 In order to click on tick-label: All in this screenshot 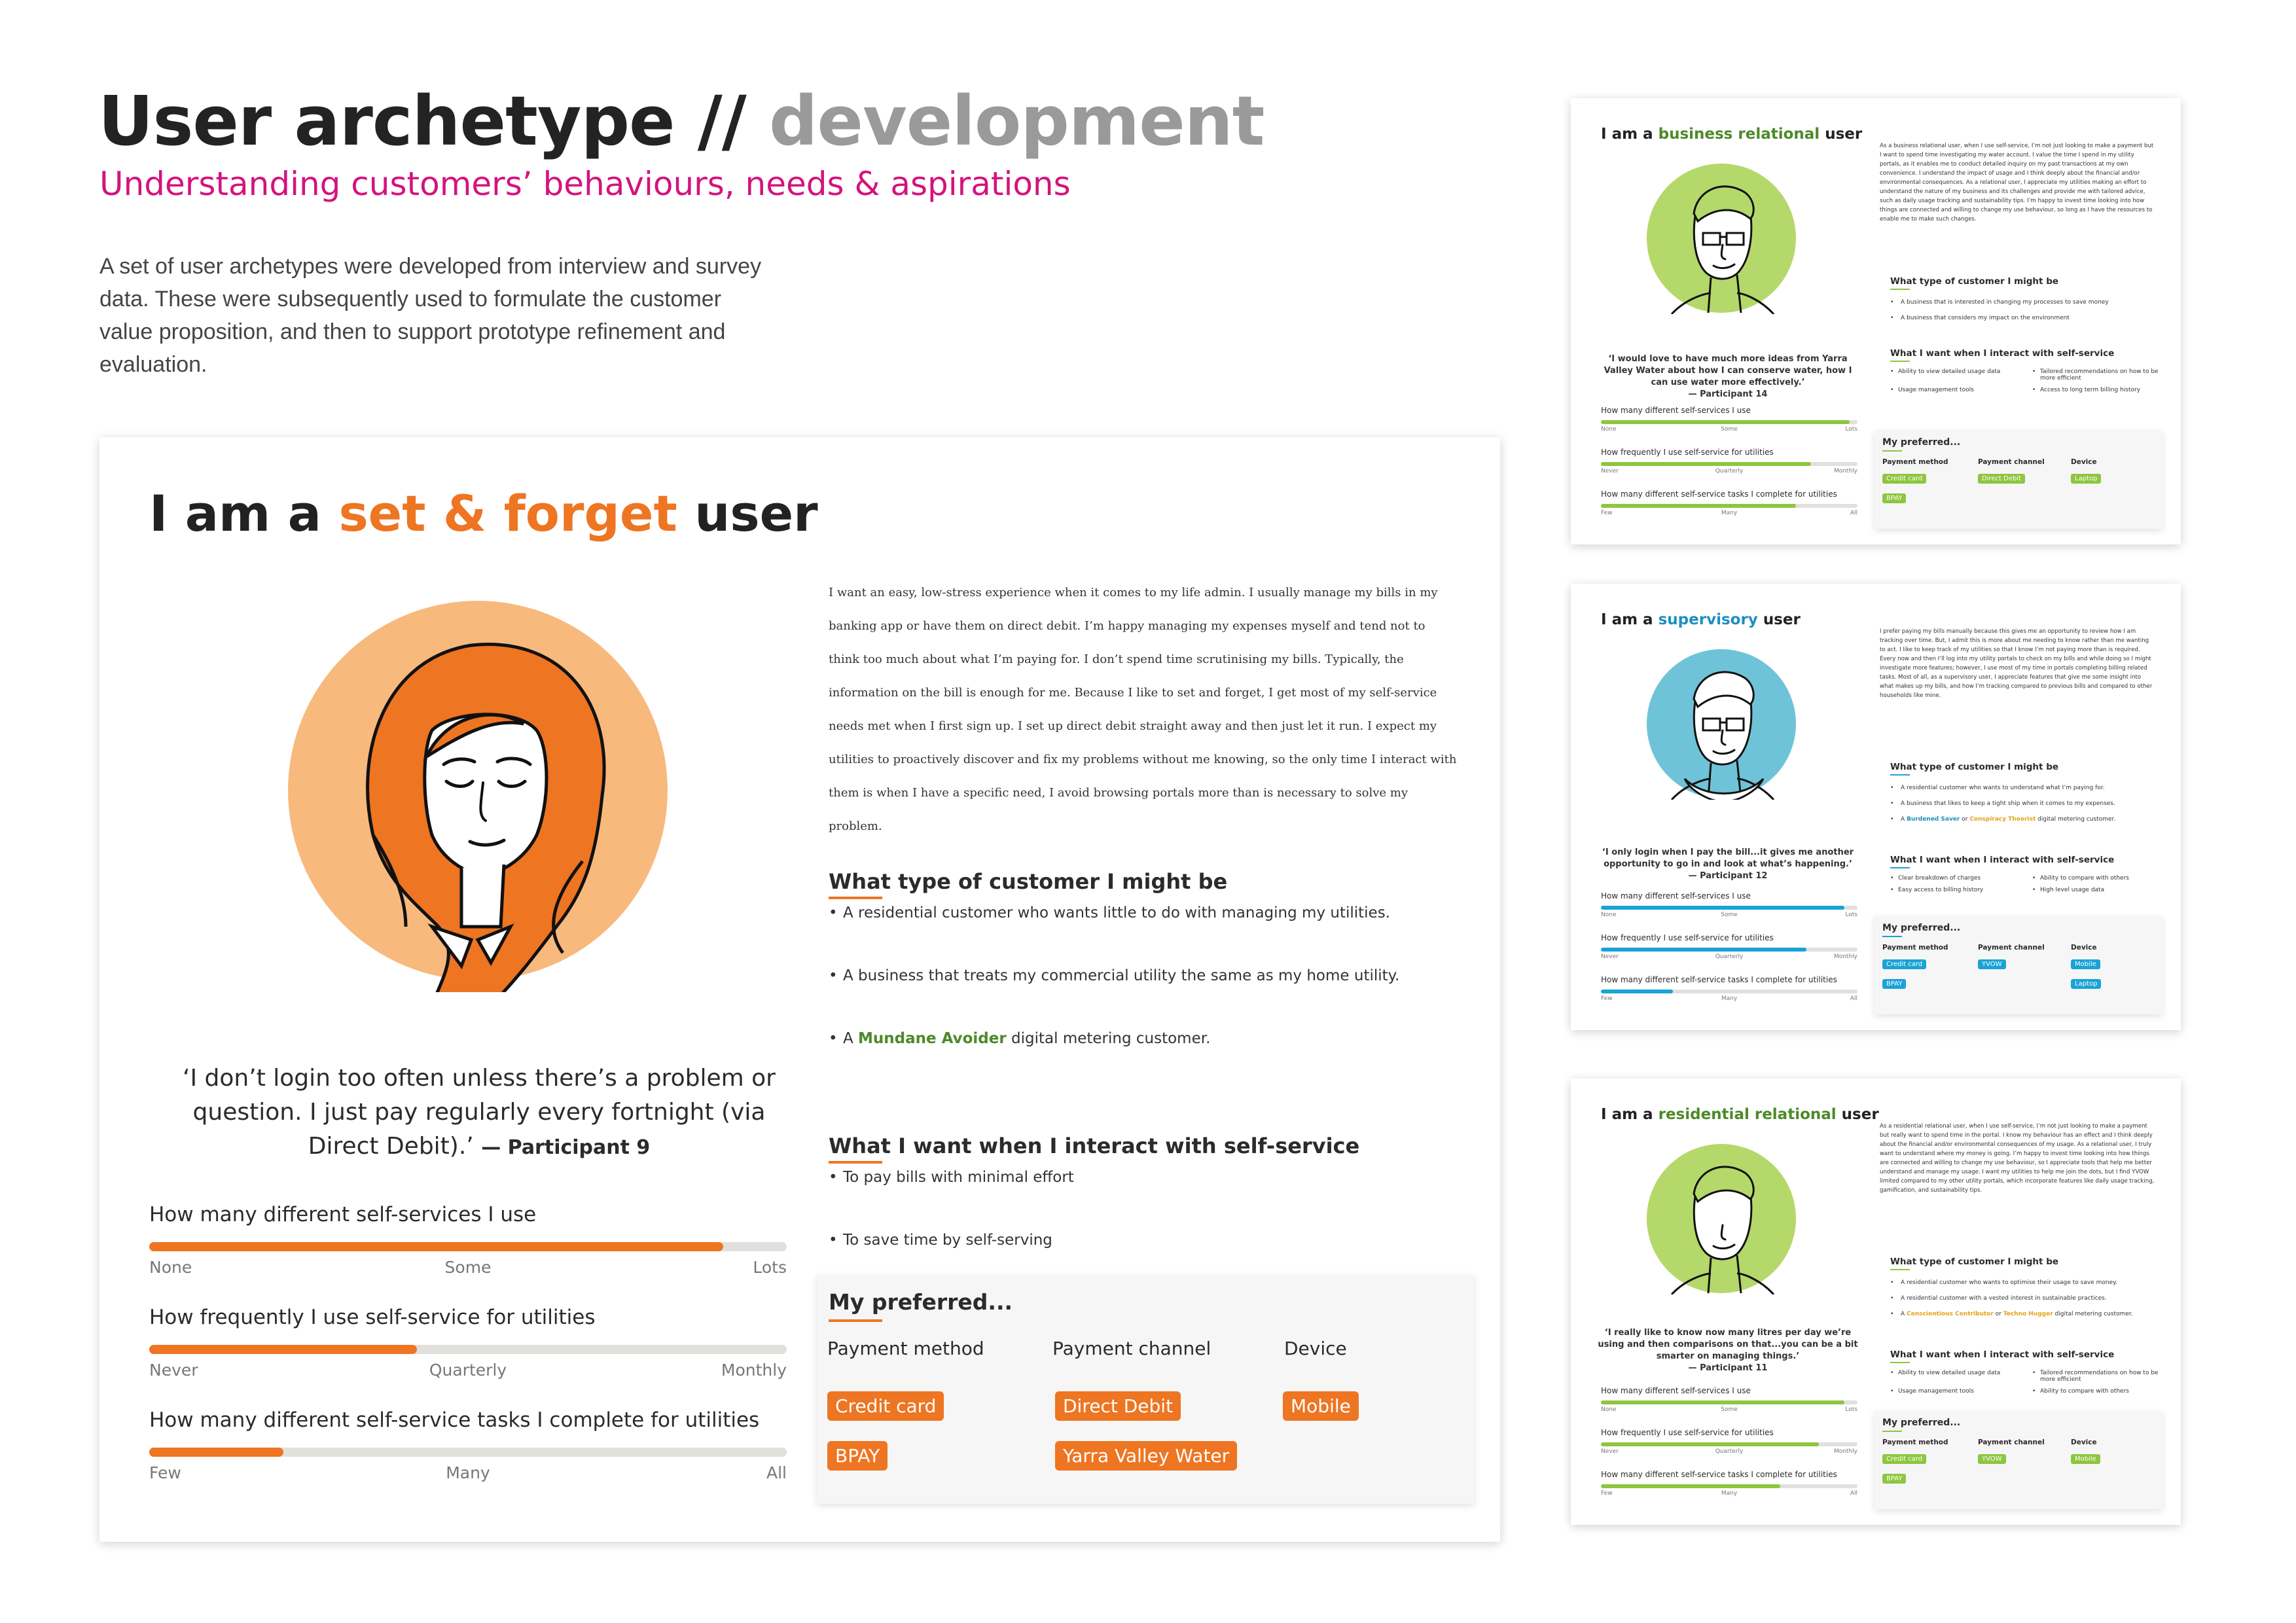, I will do `click(1853, 513)`.